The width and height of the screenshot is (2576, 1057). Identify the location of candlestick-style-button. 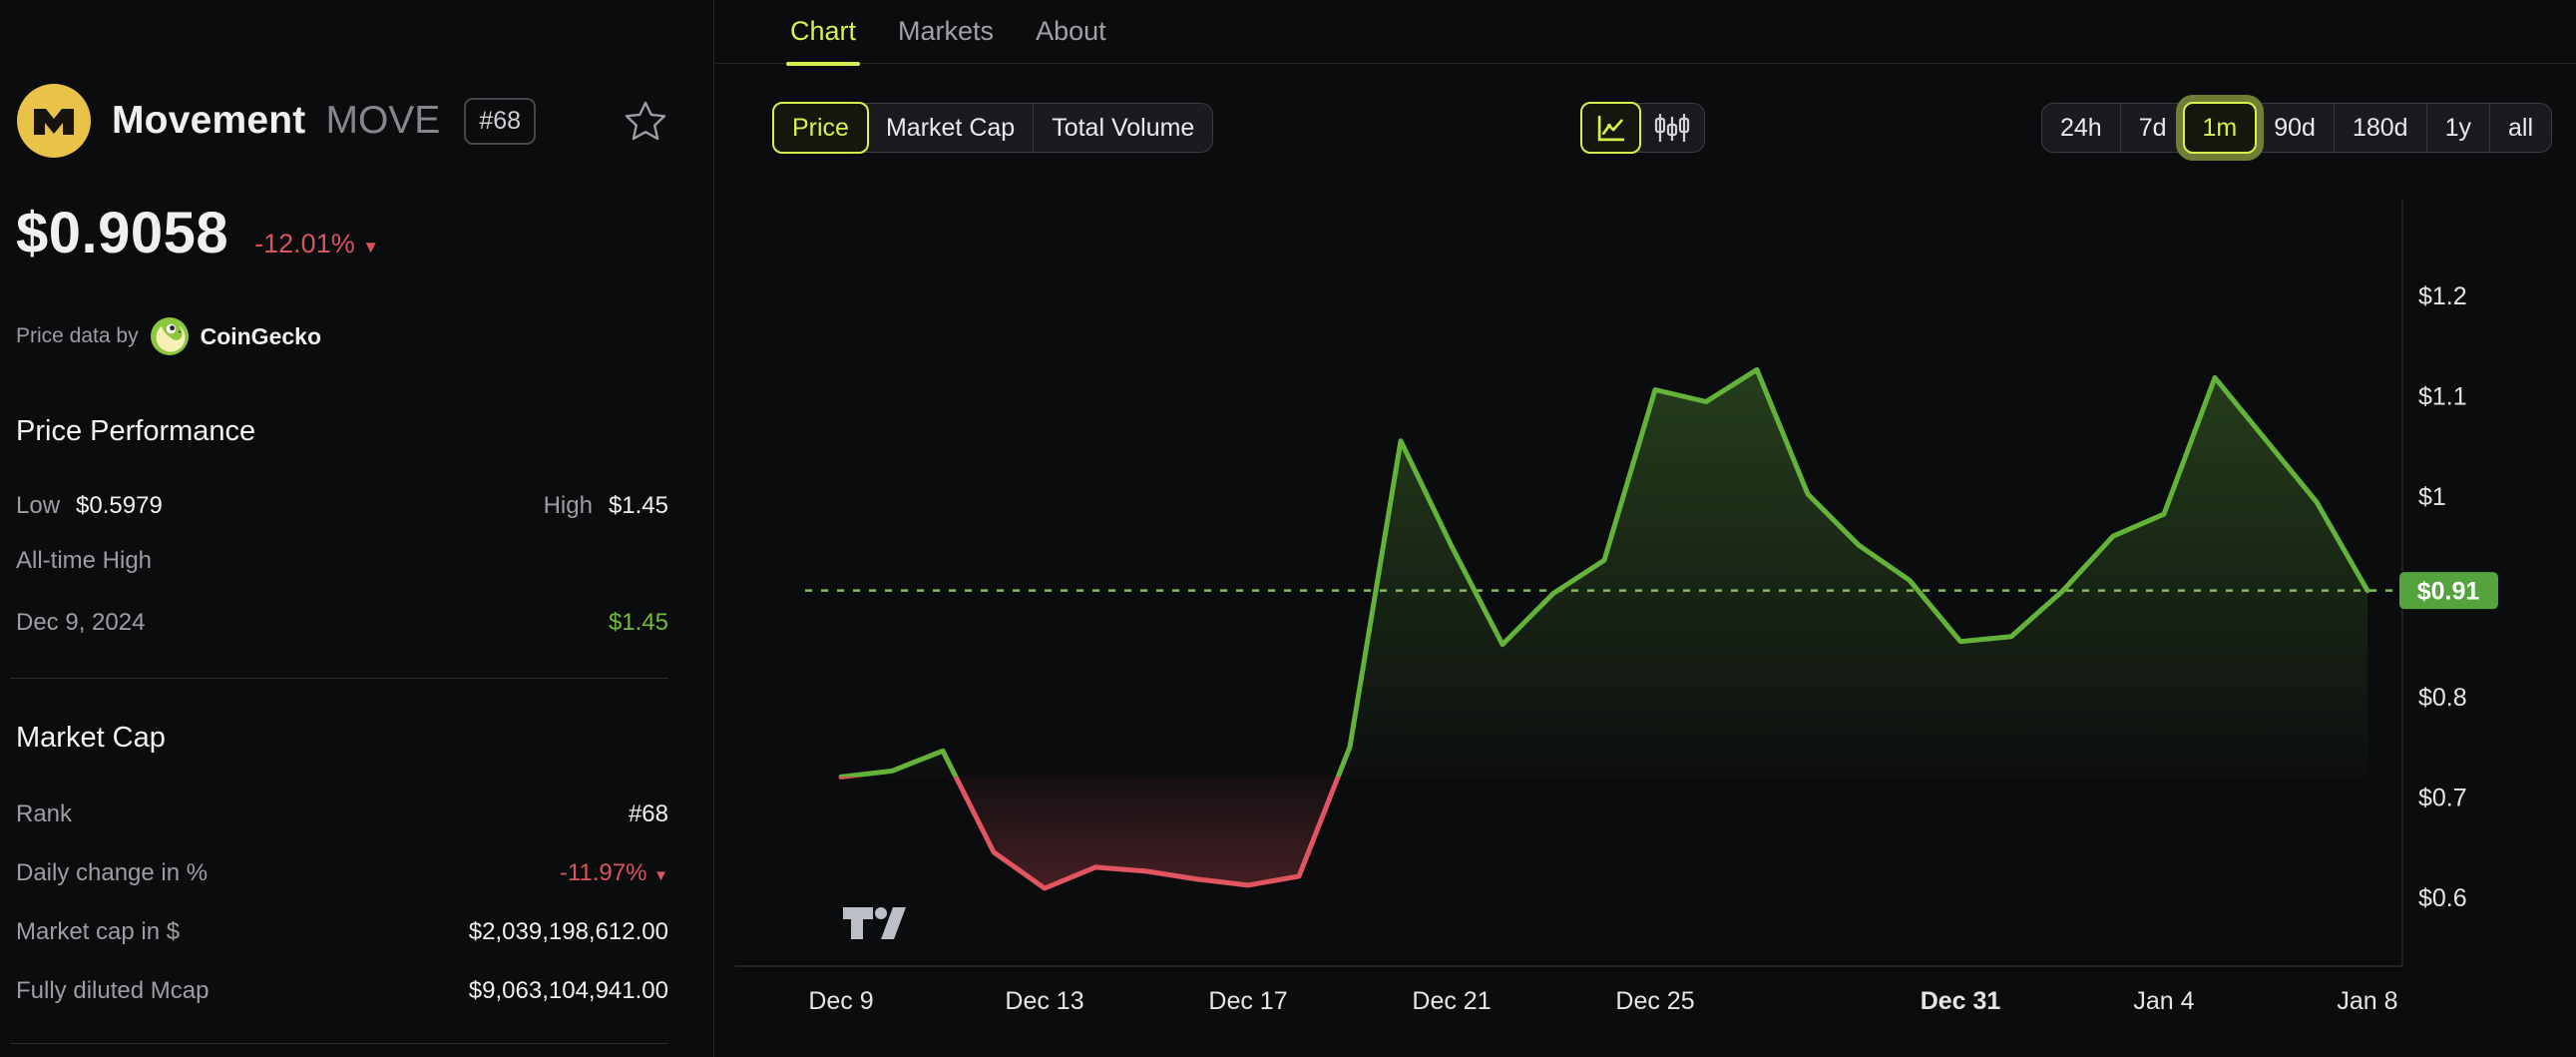
(1671, 128).